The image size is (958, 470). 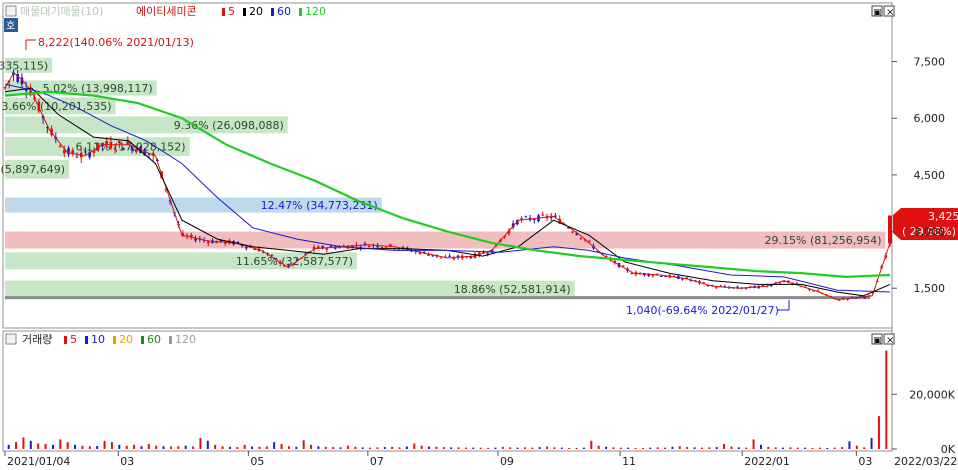 What do you see at coordinates (943, 216) in the screenshot?
I see `last-price-value: 3,425` at bounding box center [943, 216].